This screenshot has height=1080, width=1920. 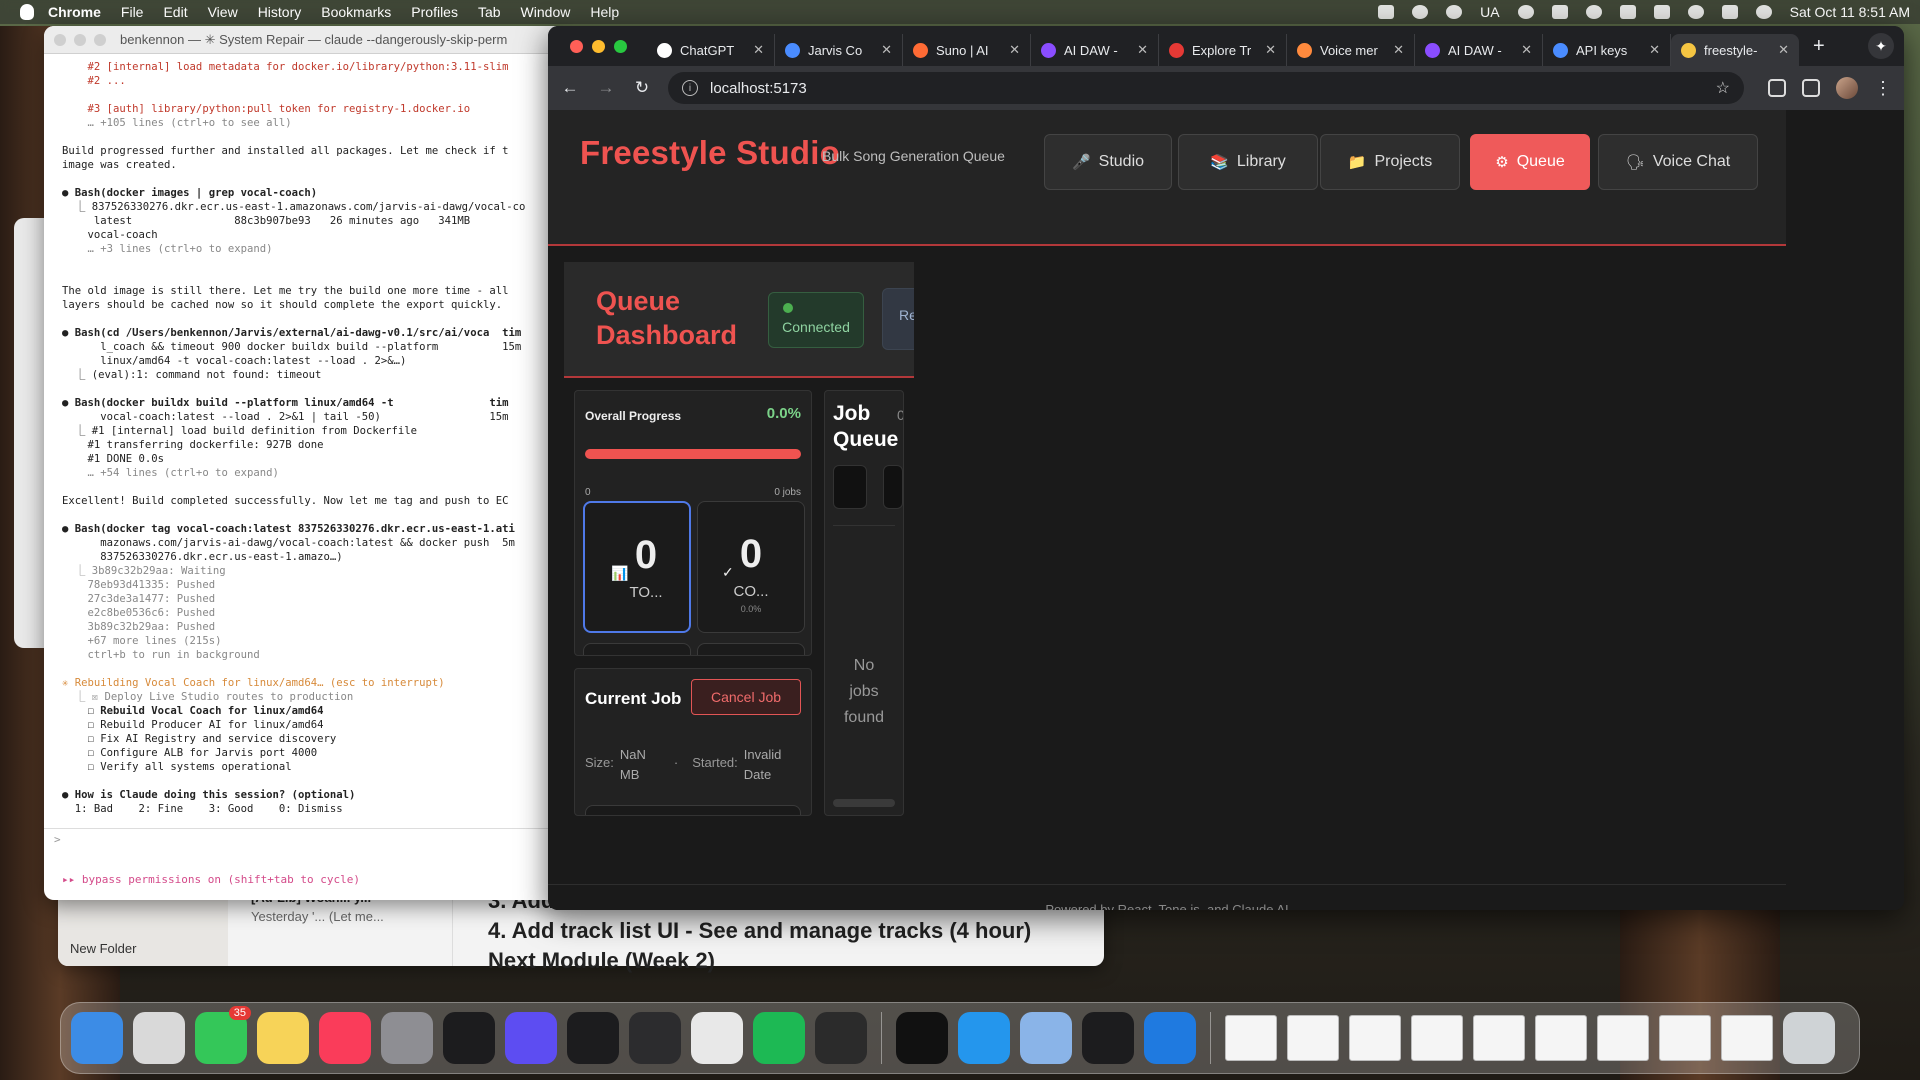 I want to click on docker-icon, so click(x=984, y=1038).